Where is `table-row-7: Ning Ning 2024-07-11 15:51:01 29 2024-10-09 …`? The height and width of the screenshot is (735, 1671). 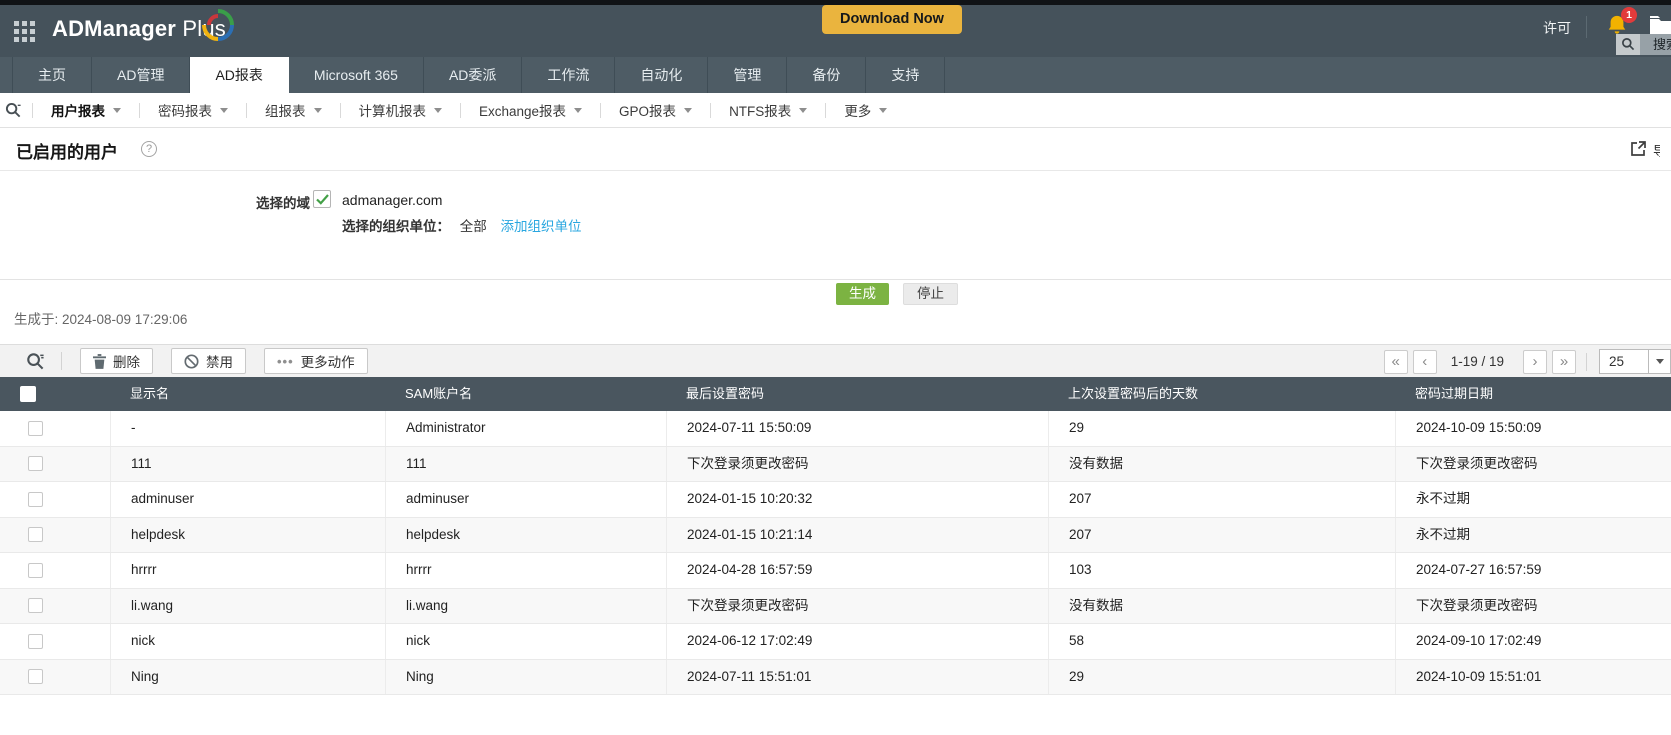 table-row-7: Ning Ning 2024-07-11 15:51:01 29 2024-10-09 … is located at coordinates (835, 677).